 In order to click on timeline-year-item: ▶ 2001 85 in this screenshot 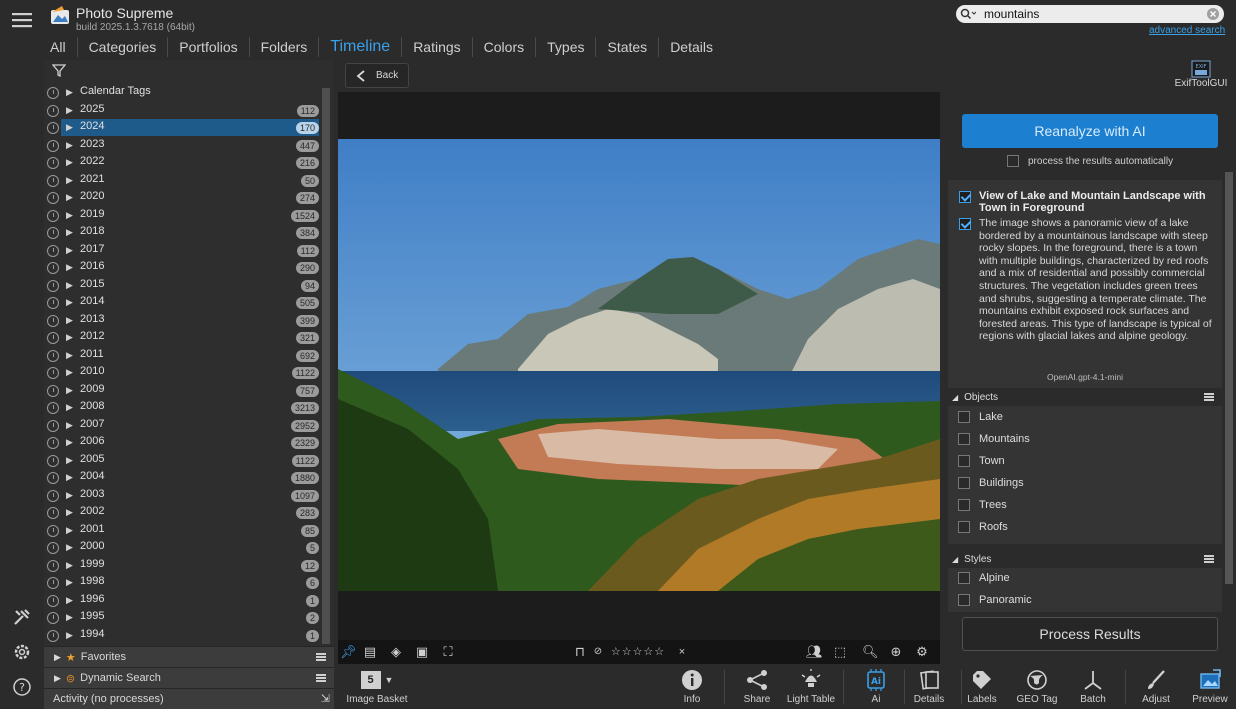, I will do `click(182, 531)`.